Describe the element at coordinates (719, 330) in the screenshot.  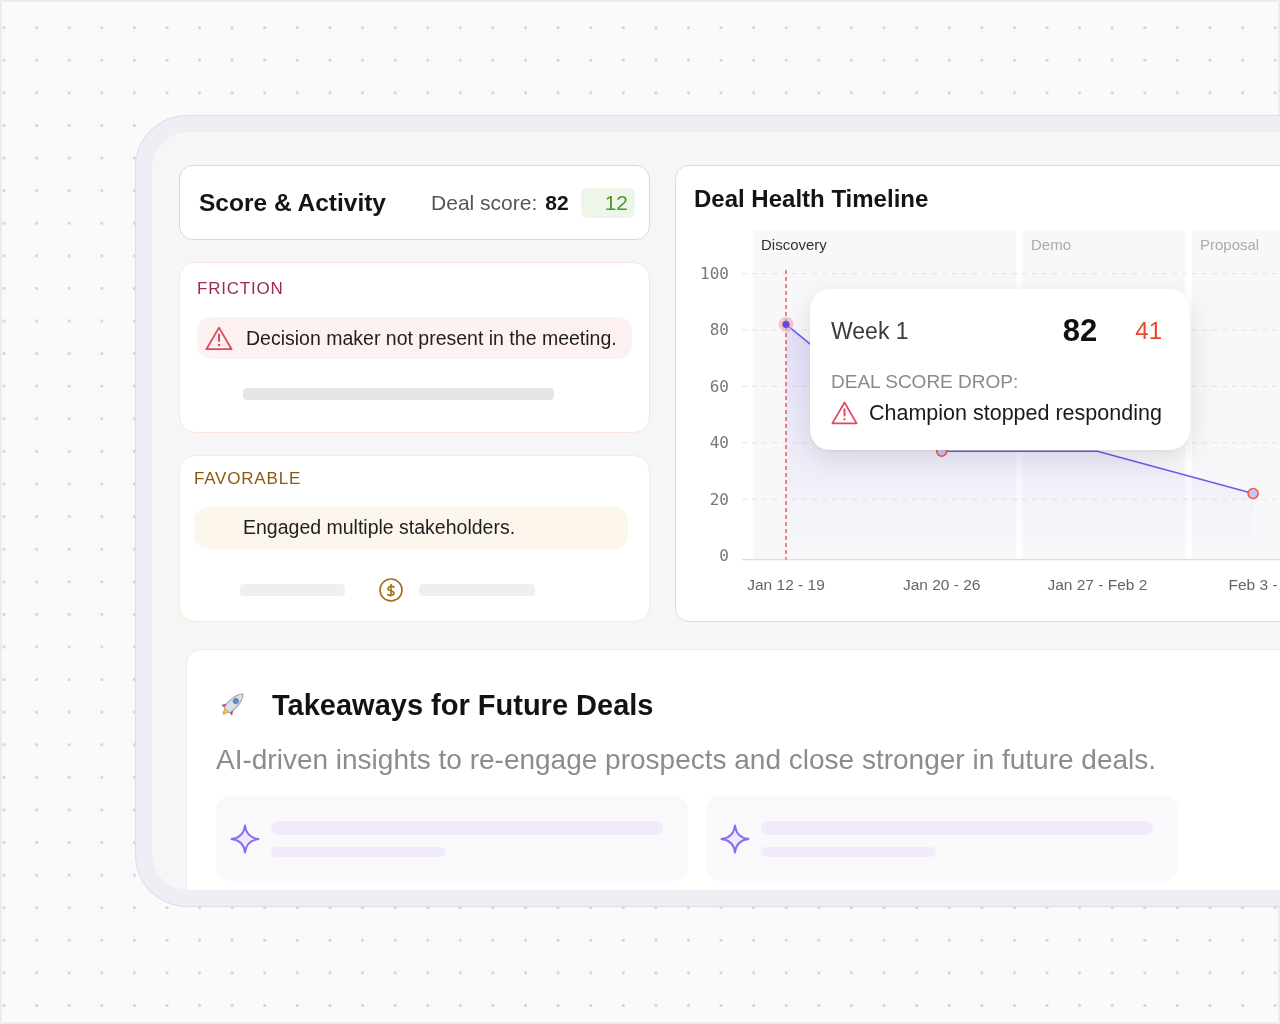
I see `y-axis-label: 80` at that location.